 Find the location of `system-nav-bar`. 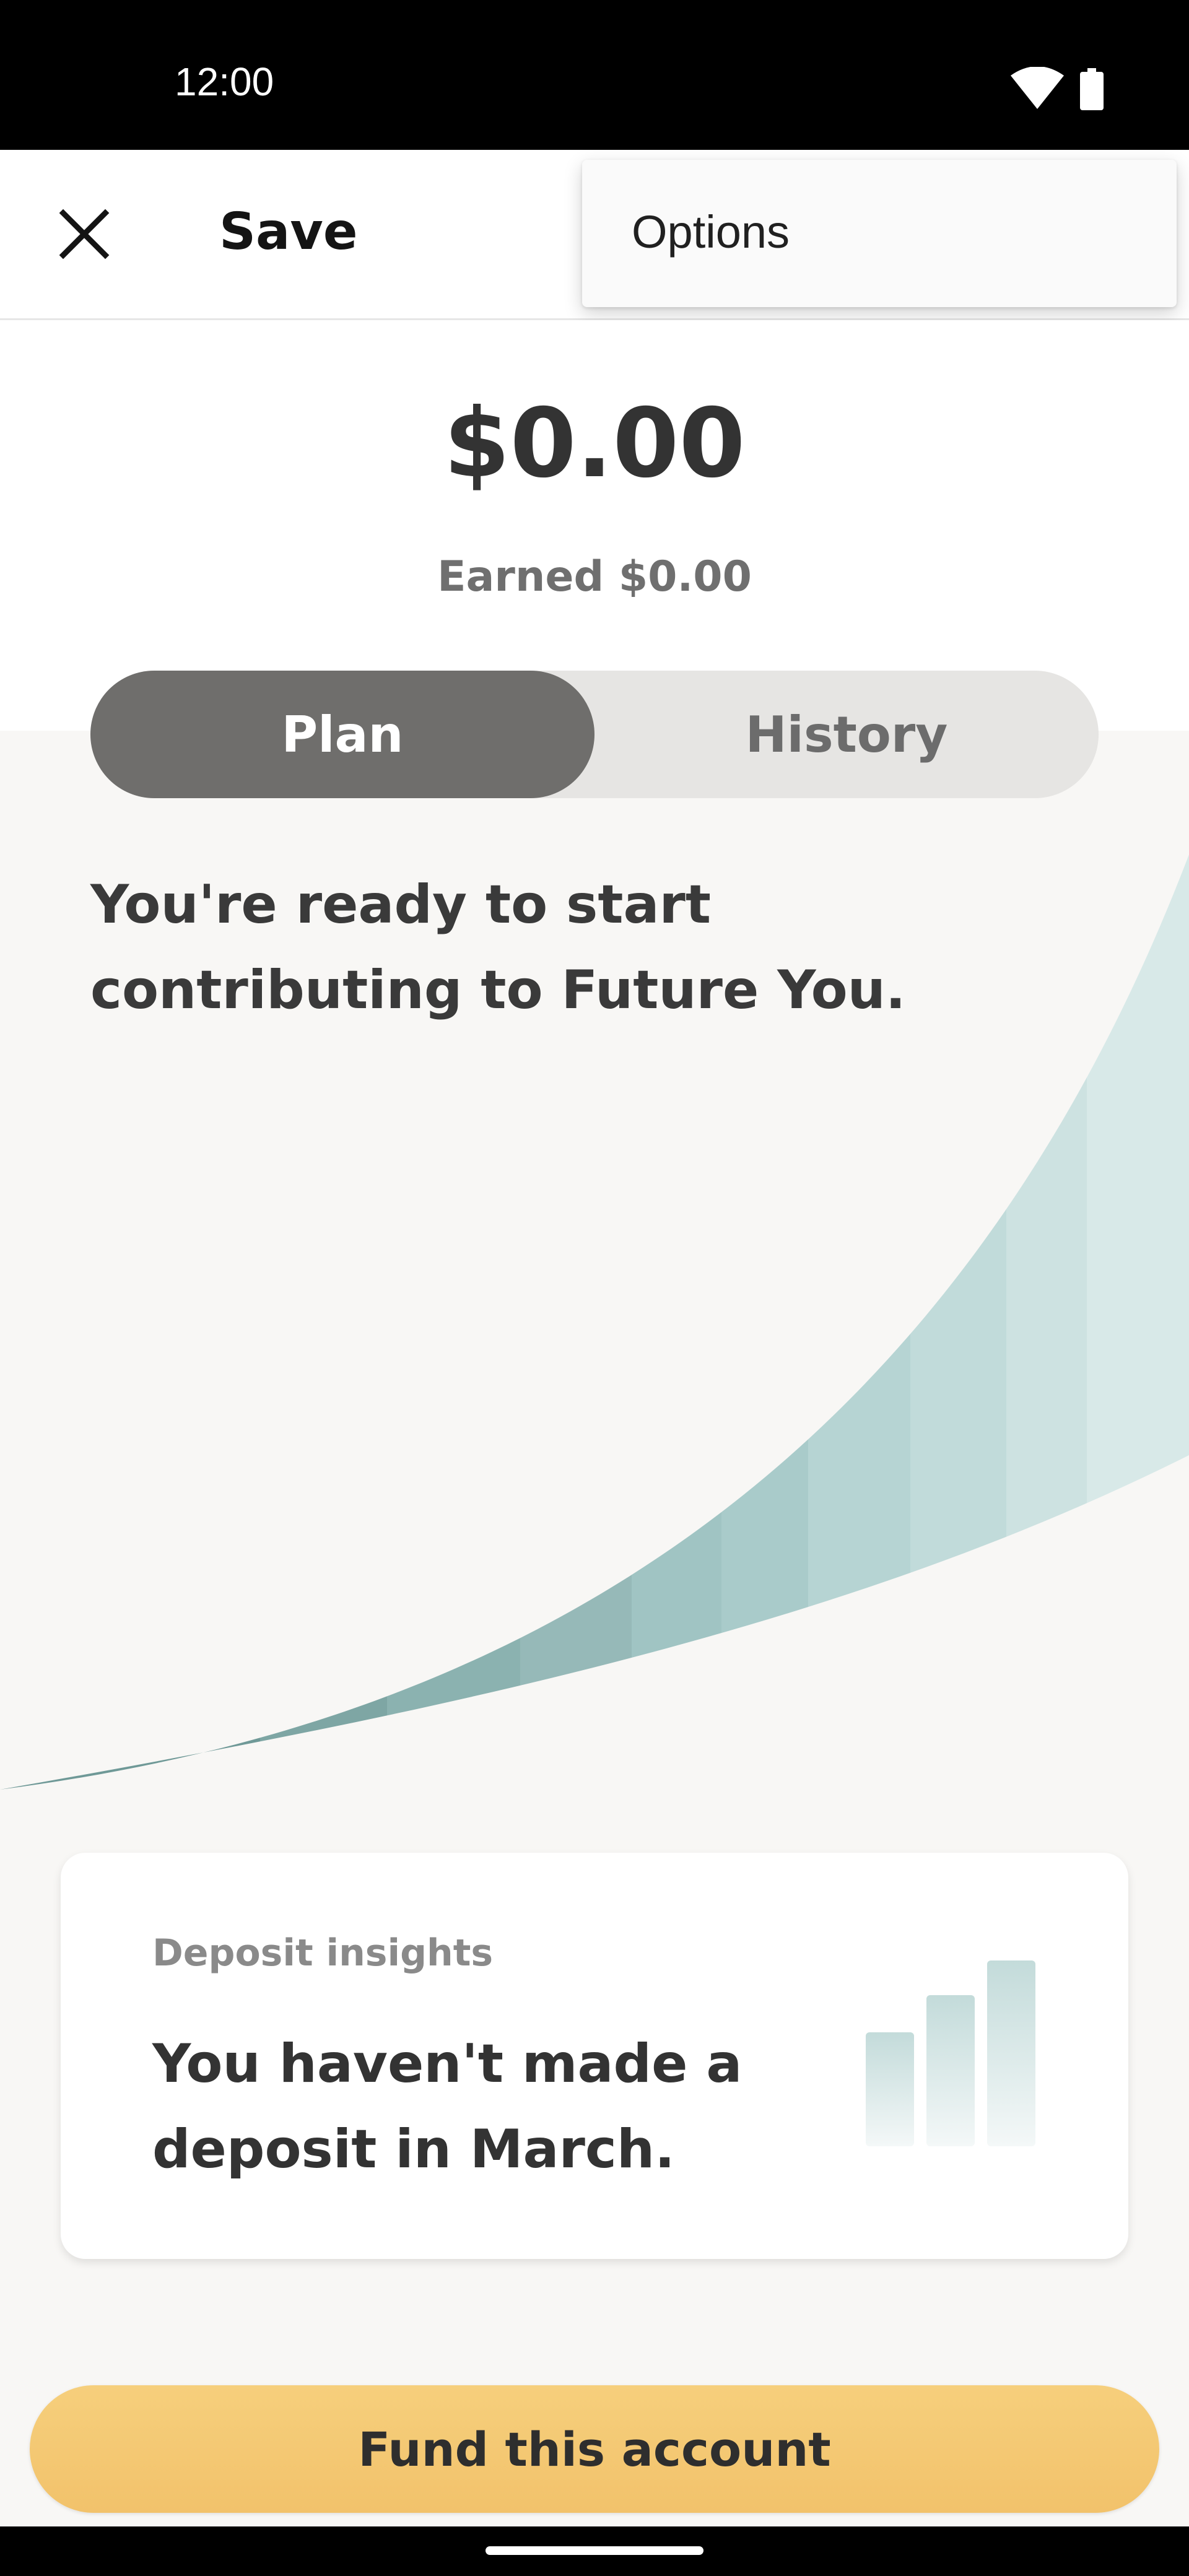

system-nav-bar is located at coordinates (594, 2551).